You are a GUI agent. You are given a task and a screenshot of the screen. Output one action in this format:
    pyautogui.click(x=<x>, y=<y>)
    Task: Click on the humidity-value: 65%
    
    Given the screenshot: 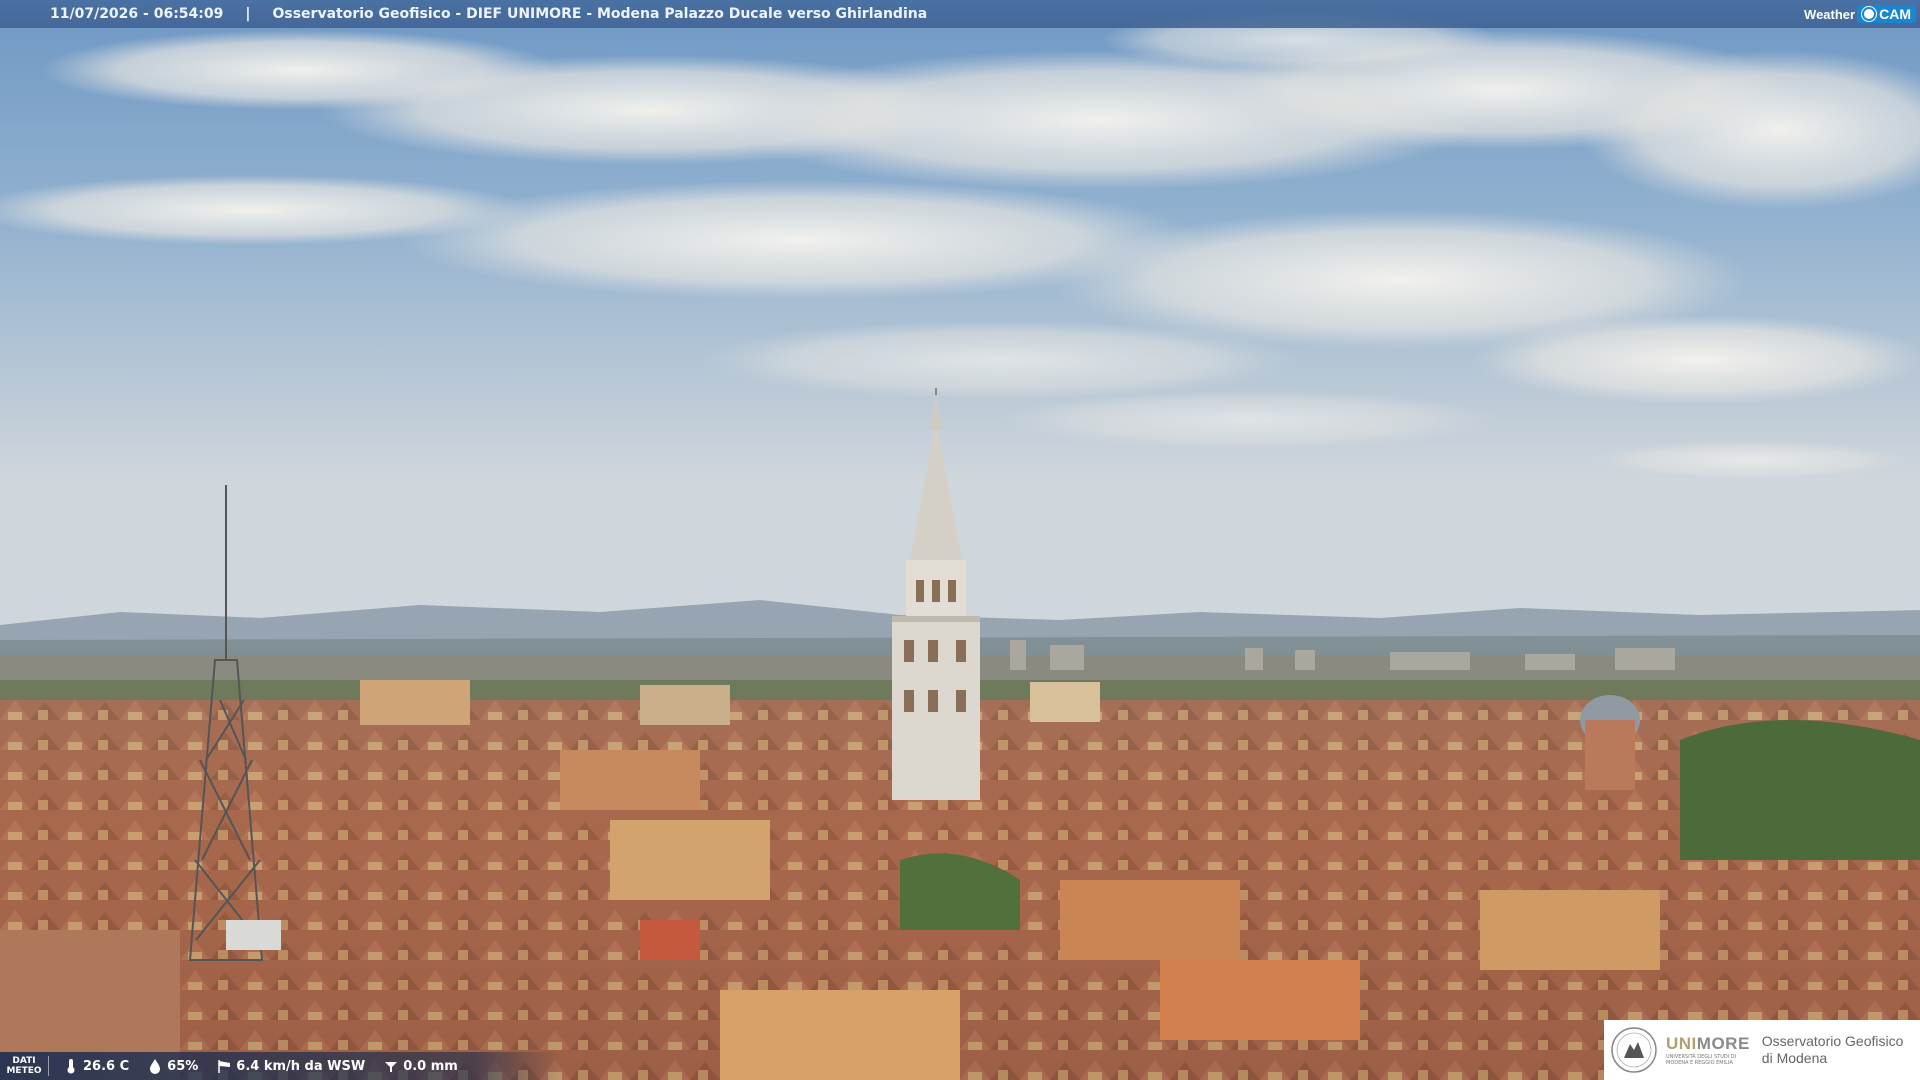 What is the action you would take?
    pyautogui.click(x=183, y=1066)
    